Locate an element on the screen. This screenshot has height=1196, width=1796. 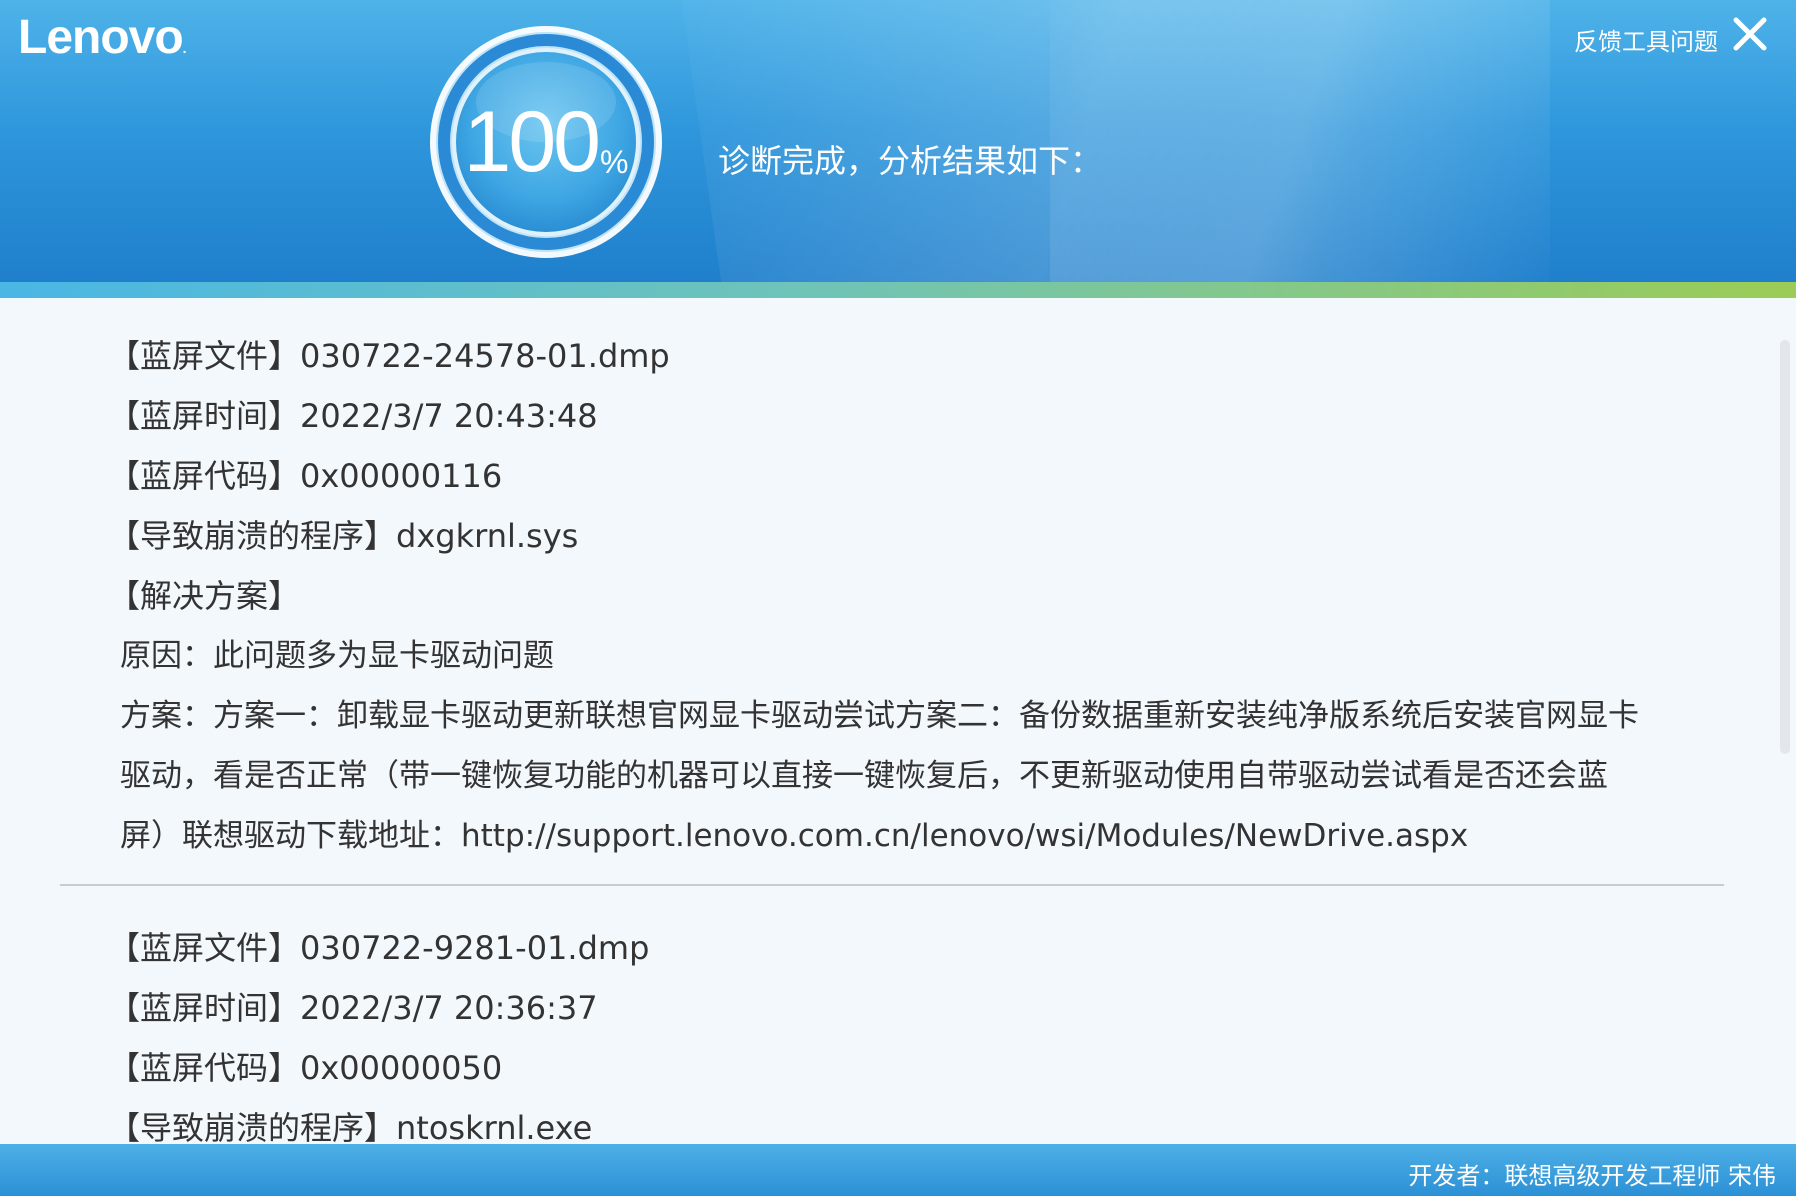
bugcheck-code: 【蓝屏代码】0x00000116 is located at coordinates (305, 476).